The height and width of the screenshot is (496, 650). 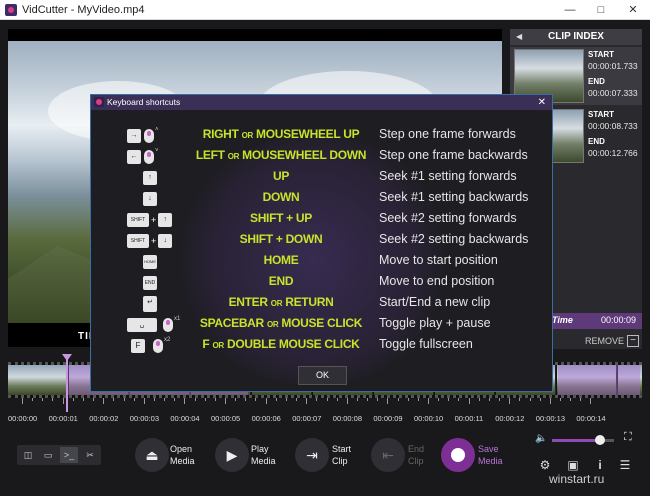 What do you see at coordinates (322, 375) in the screenshot?
I see `ok-button: OK` at bounding box center [322, 375].